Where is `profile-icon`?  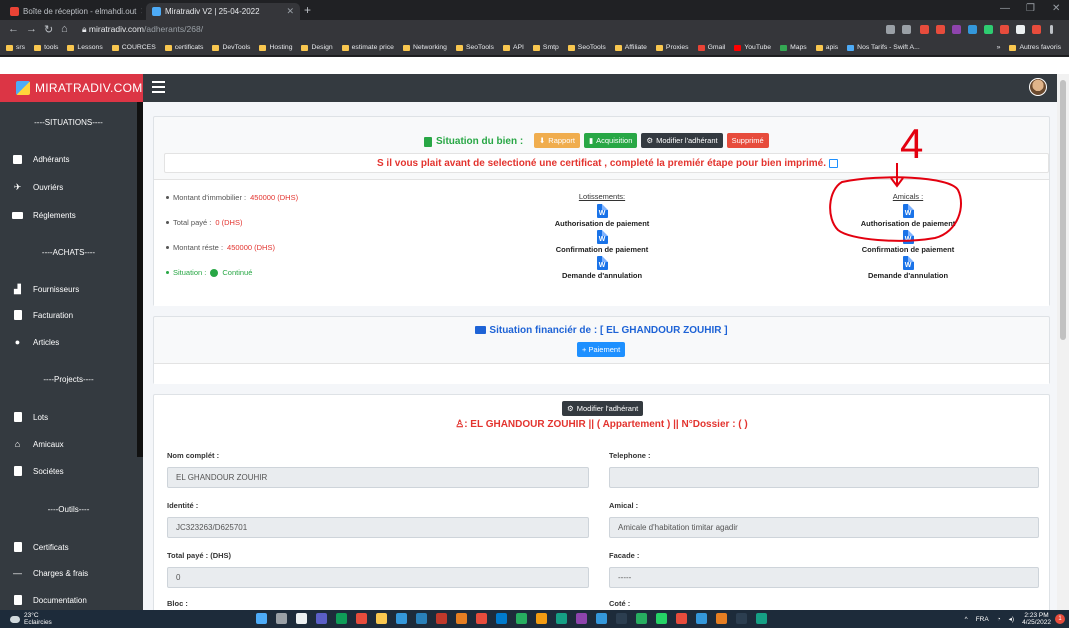
profile-icon is located at coordinates (1036, 29).